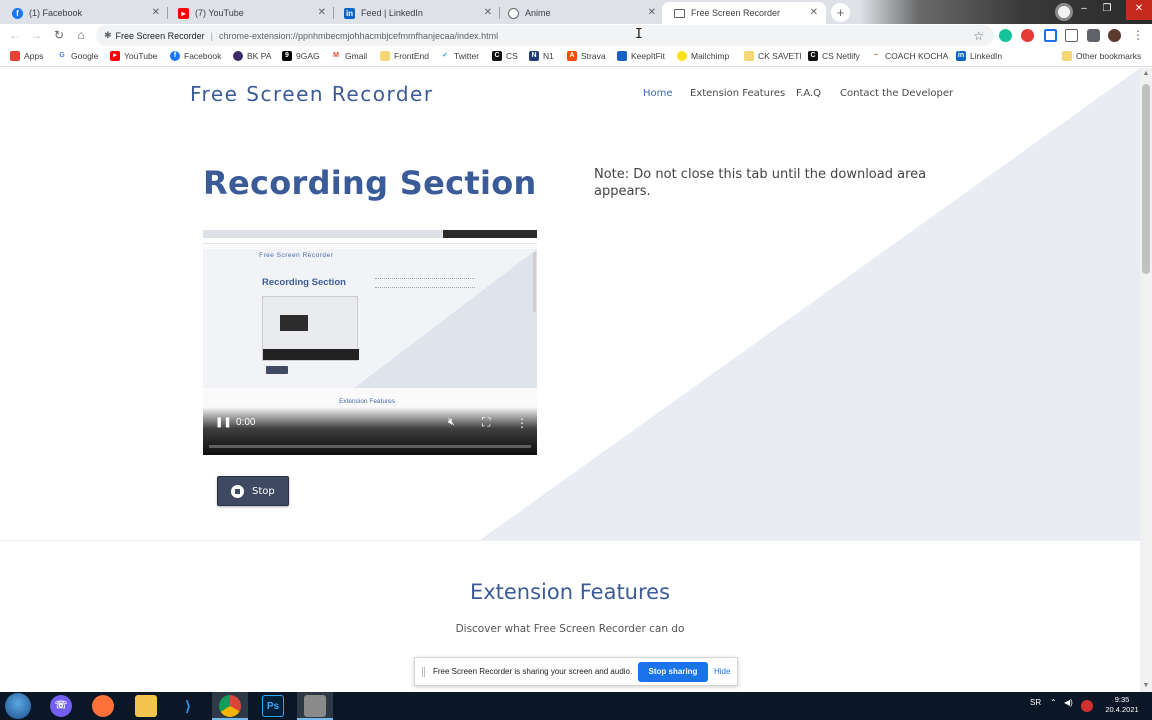  Describe the element at coordinates (737, 93) in the screenshot. I see `nav-extension-features: Extension Features` at that location.